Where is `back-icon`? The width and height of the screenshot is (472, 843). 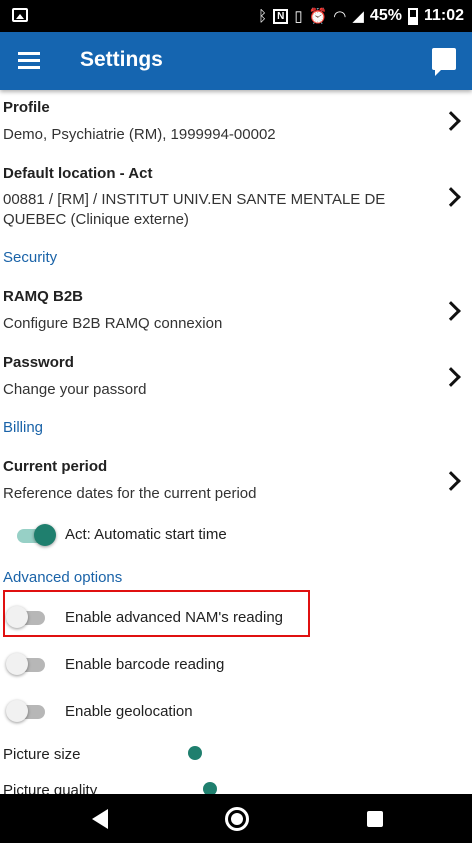
back-icon is located at coordinates (100, 819).